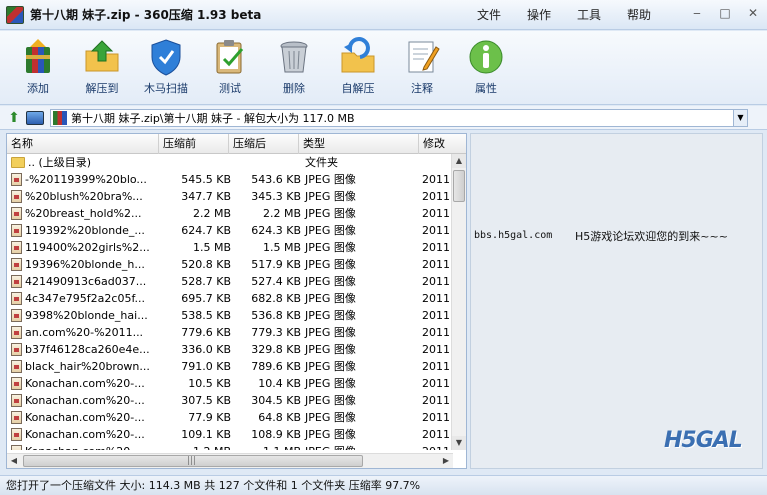  I want to click on window-controls: ‒ □ ✕, so click(725, 13).